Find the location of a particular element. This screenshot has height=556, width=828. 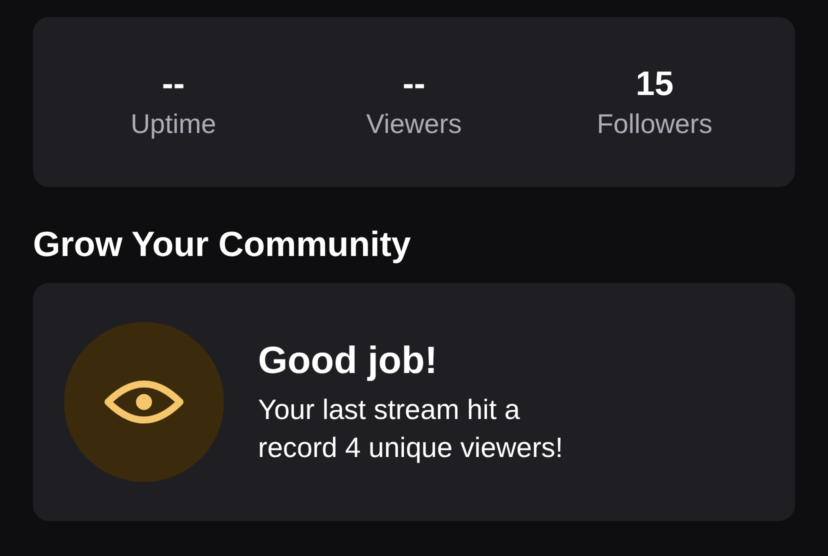

stat-label: Uptime is located at coordinates (173, 124).